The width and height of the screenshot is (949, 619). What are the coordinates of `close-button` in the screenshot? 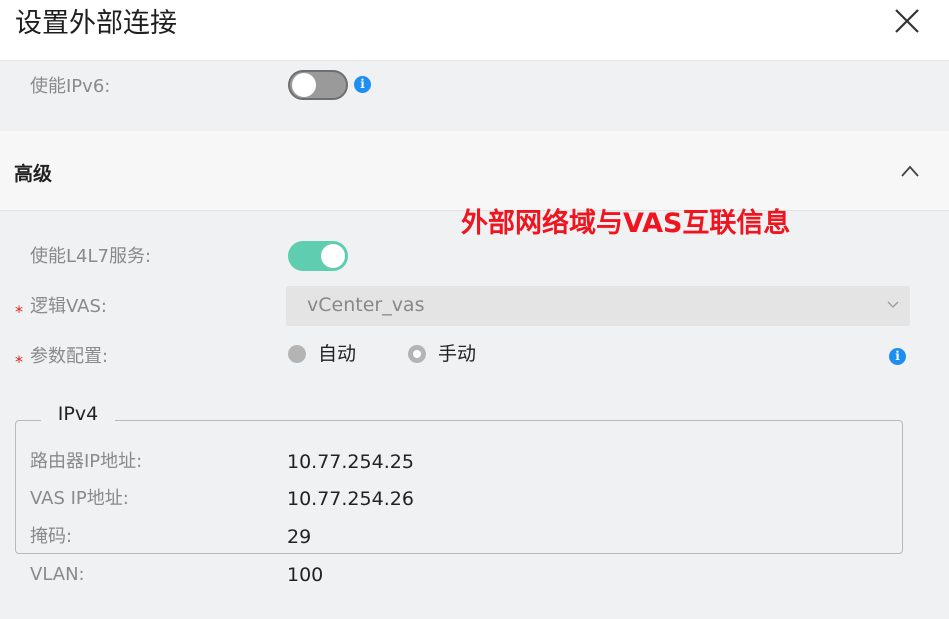 It's located at (907, 21).